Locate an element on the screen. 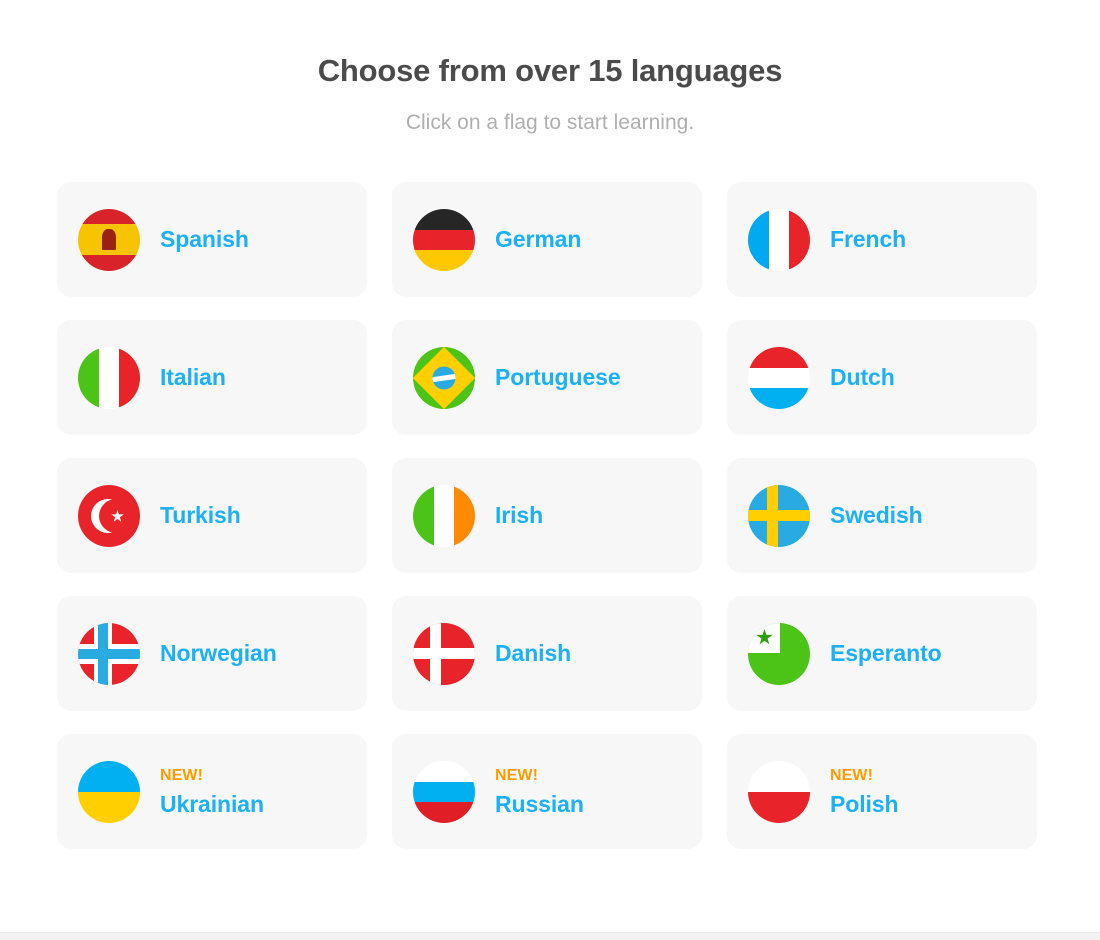  language-text: Spanish is located at coordinates (204, 239).